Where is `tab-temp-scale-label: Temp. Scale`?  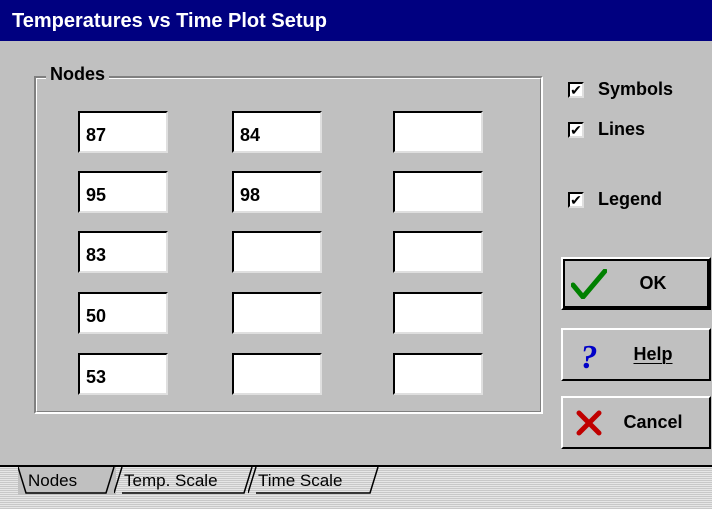 tab-temp-scale-label: Temp. Scale is located at coordinates (171, 480).